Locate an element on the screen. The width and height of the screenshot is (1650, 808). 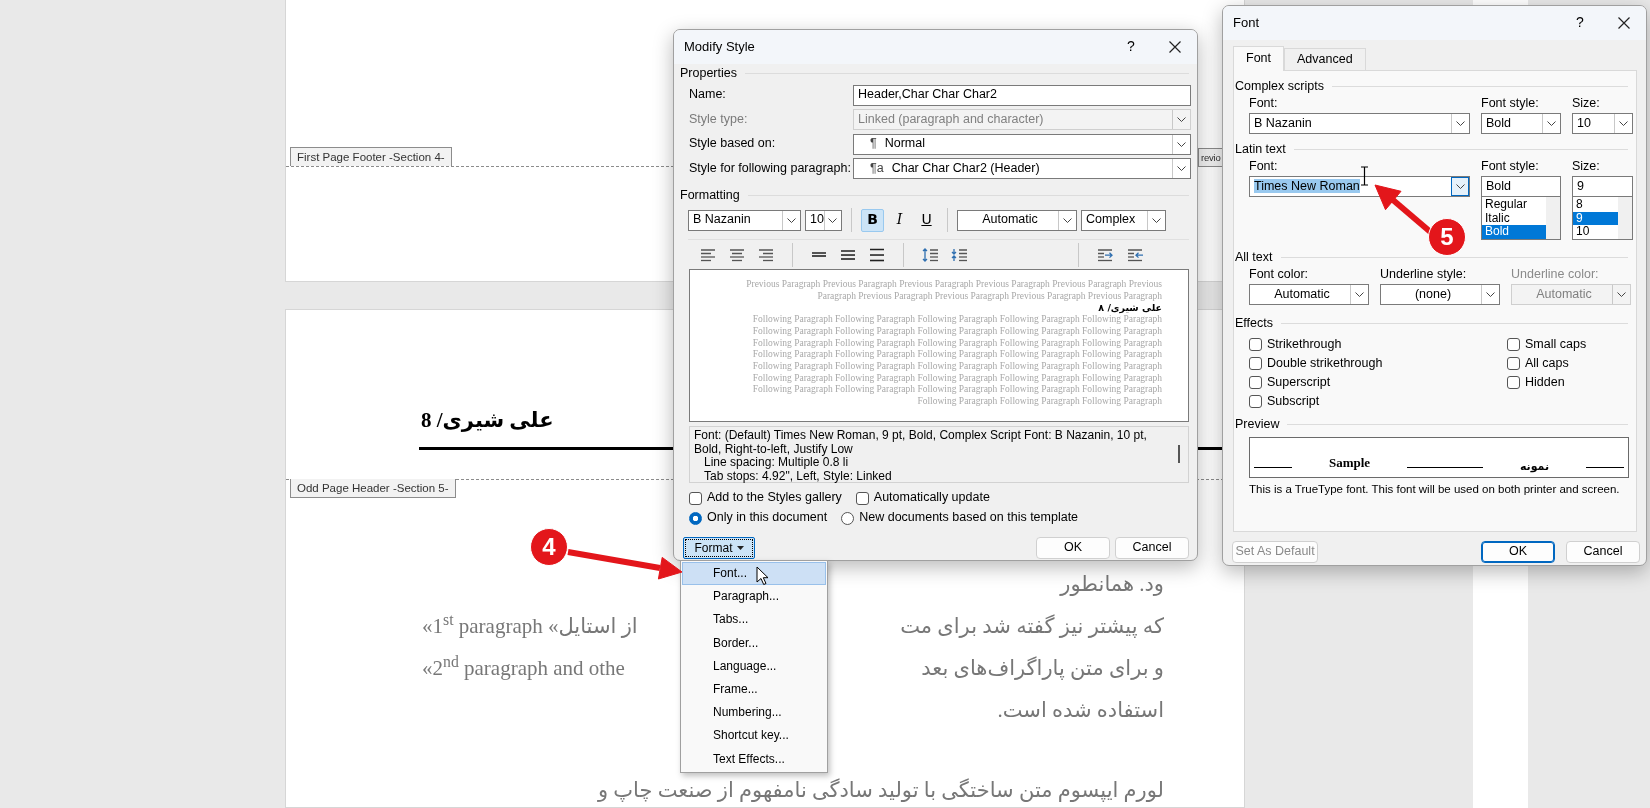
field-label: Font style: is located at coordinates (1510, 167).